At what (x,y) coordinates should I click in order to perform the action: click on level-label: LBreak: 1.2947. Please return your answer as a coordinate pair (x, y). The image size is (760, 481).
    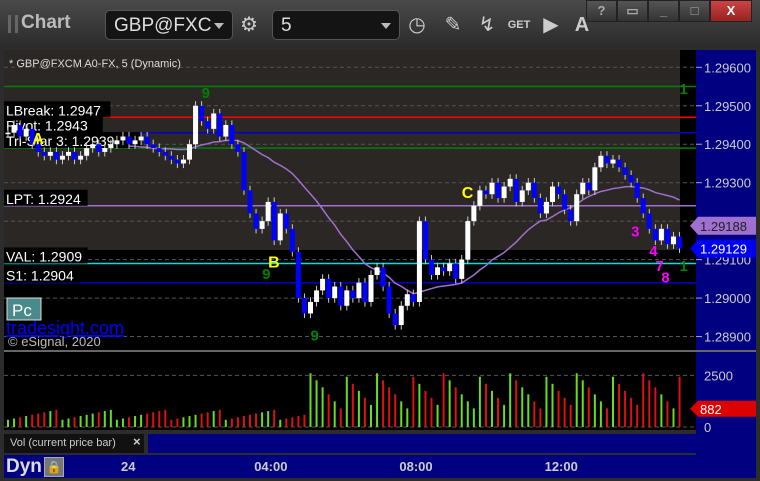
    Looking at the image, I should click on (53, 110).